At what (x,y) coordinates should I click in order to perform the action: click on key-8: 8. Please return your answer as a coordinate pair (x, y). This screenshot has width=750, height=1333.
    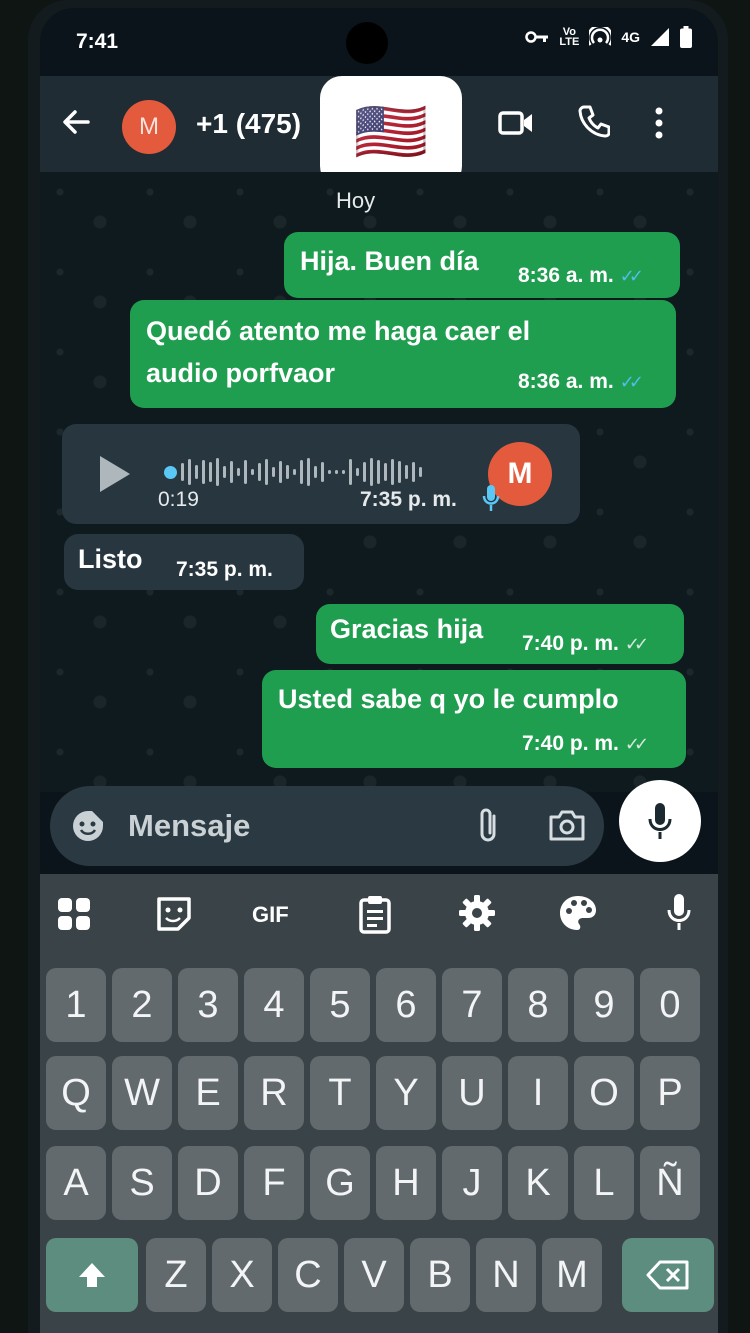
    Looking at the image, I should click on (538, 1005).